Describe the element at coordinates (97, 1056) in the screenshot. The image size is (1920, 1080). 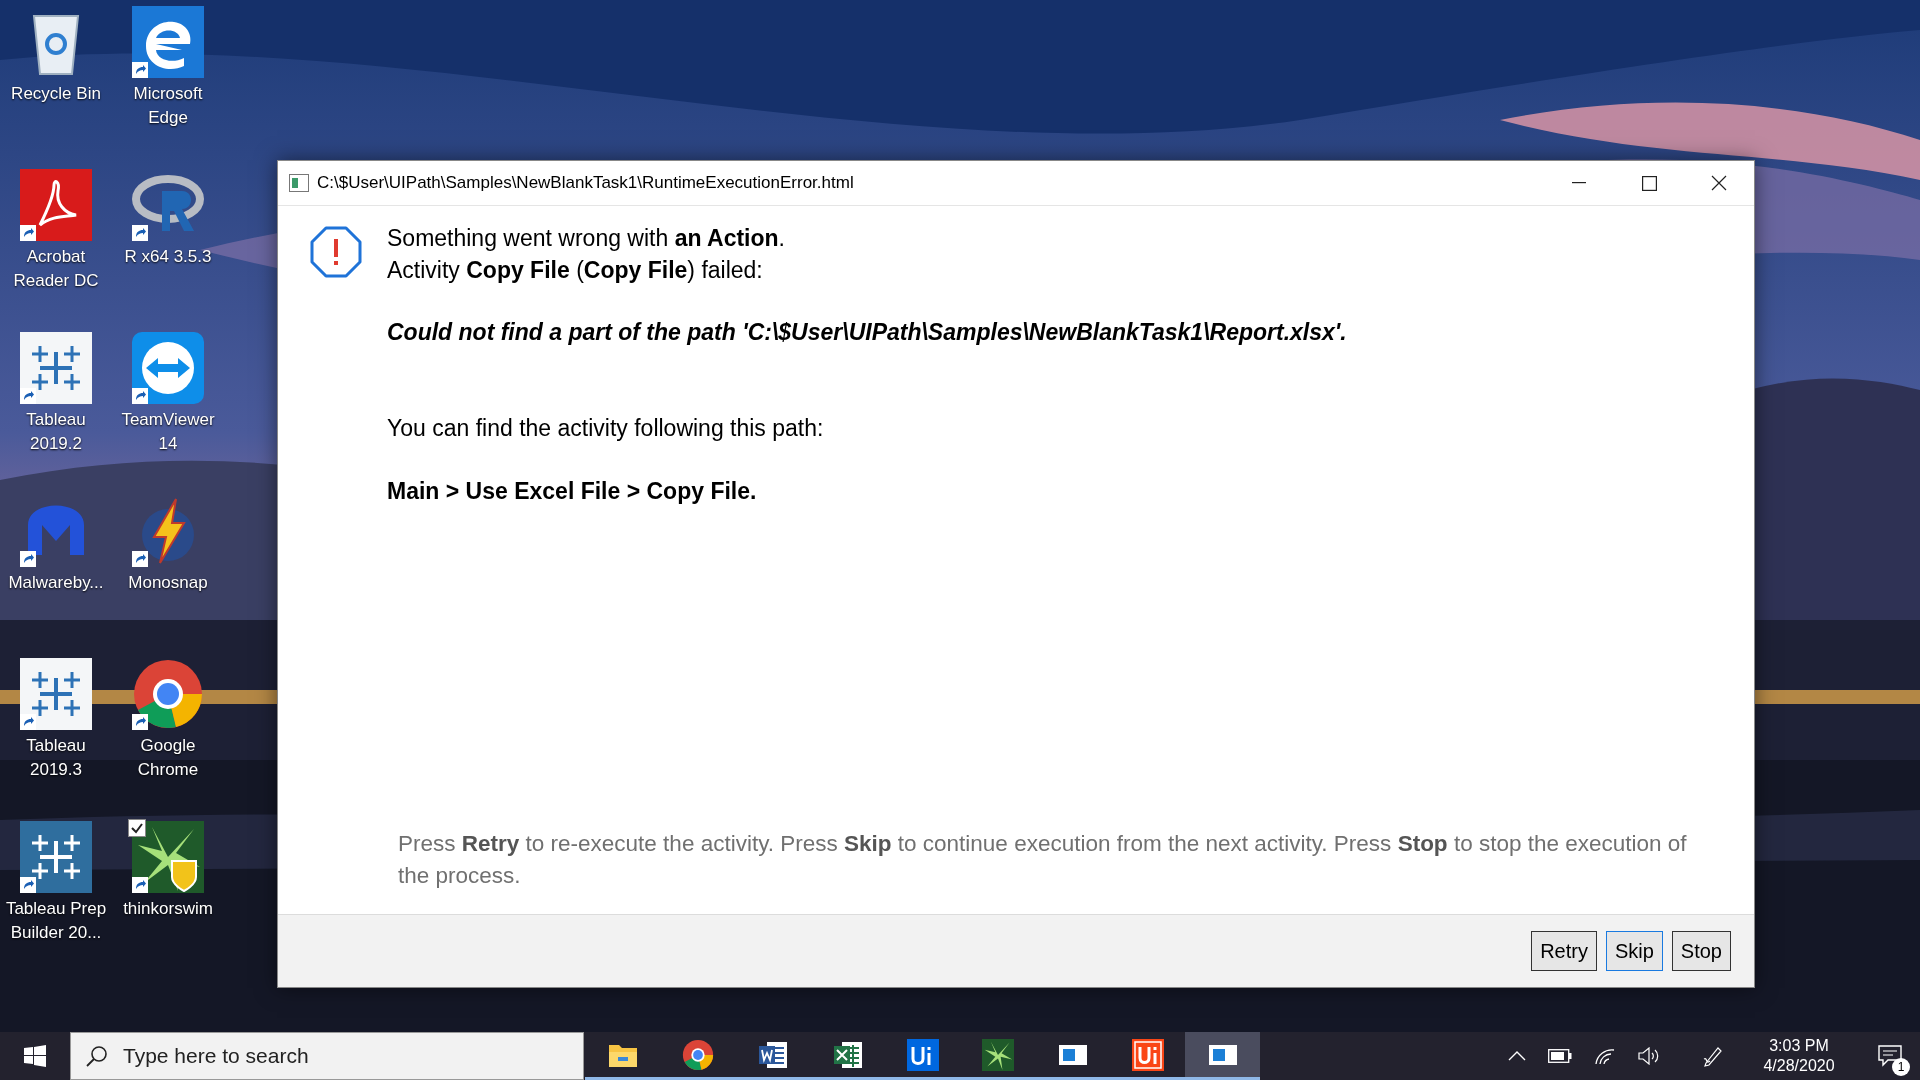
I see `search-icon` at that location.